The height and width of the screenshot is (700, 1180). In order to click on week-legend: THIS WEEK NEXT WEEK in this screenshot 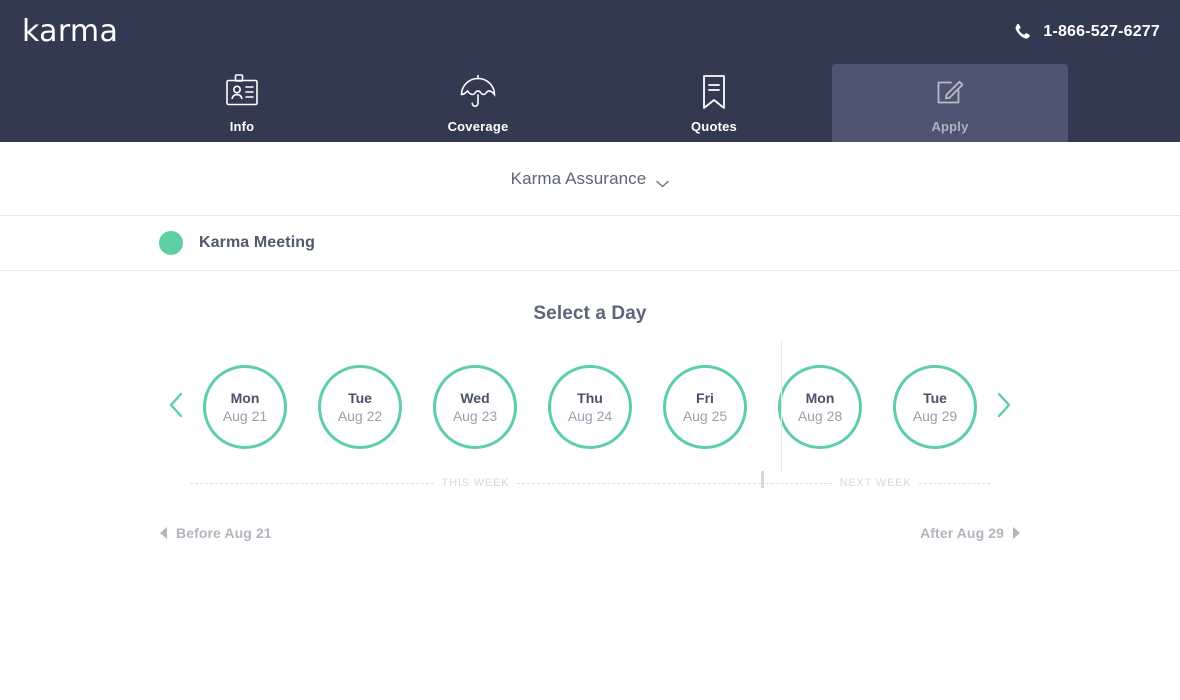, I will do `click(590, 480)`.